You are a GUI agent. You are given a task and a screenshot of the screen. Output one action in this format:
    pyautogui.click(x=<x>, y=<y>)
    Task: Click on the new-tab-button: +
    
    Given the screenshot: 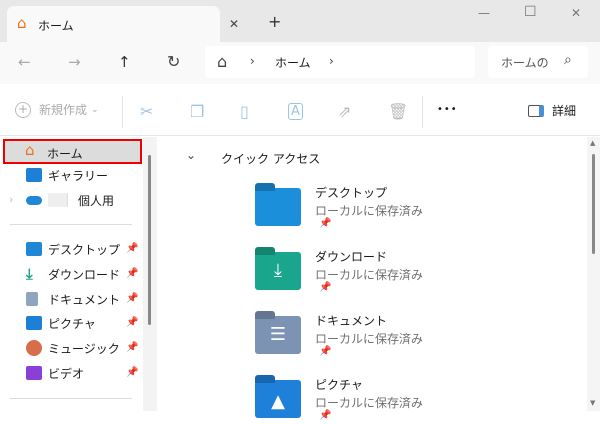 What is the action you would take?
    pyautogui.click(x=274, y=21)
    